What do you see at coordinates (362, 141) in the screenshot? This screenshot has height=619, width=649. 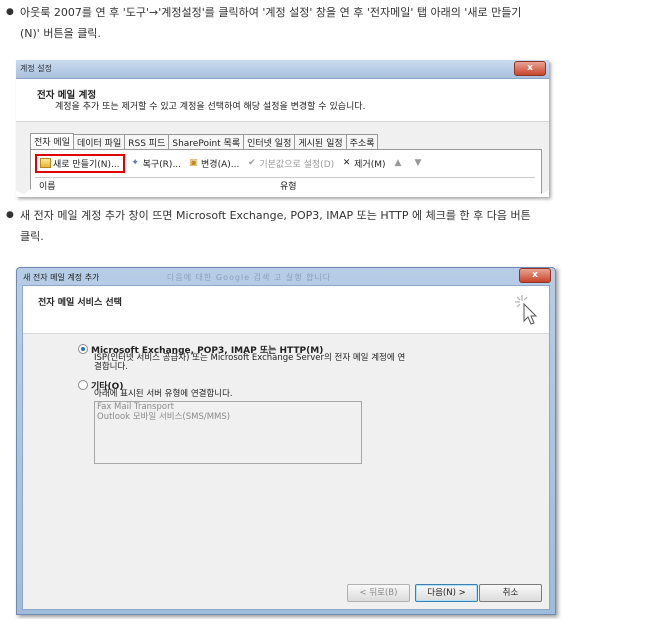 I see `tab-address-books: 주소록` at bounding box center [362, 141].